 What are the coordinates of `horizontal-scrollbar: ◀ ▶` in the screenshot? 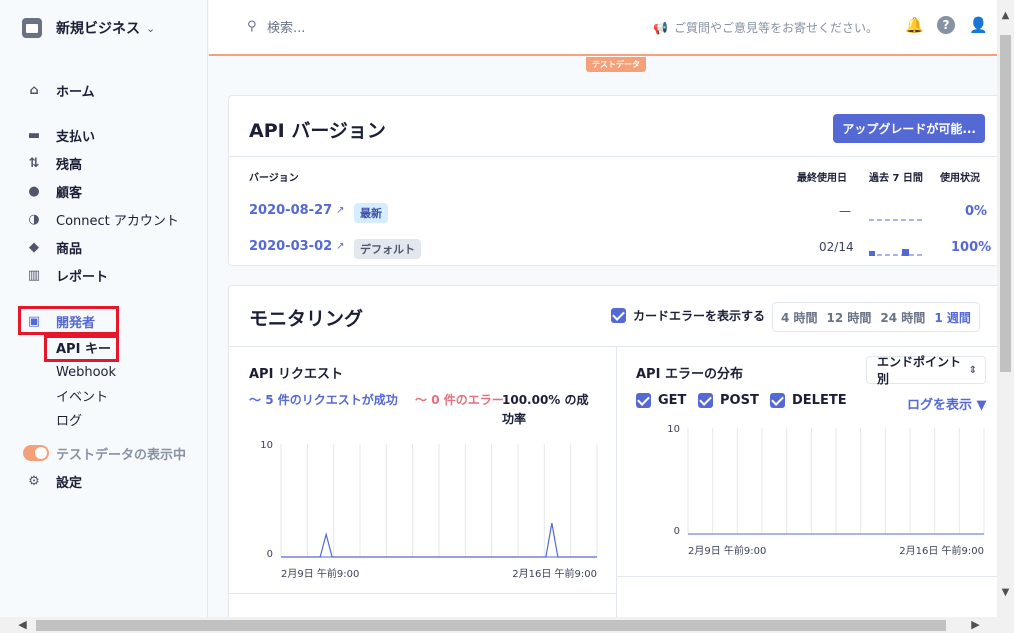 It's located at (507, 625).